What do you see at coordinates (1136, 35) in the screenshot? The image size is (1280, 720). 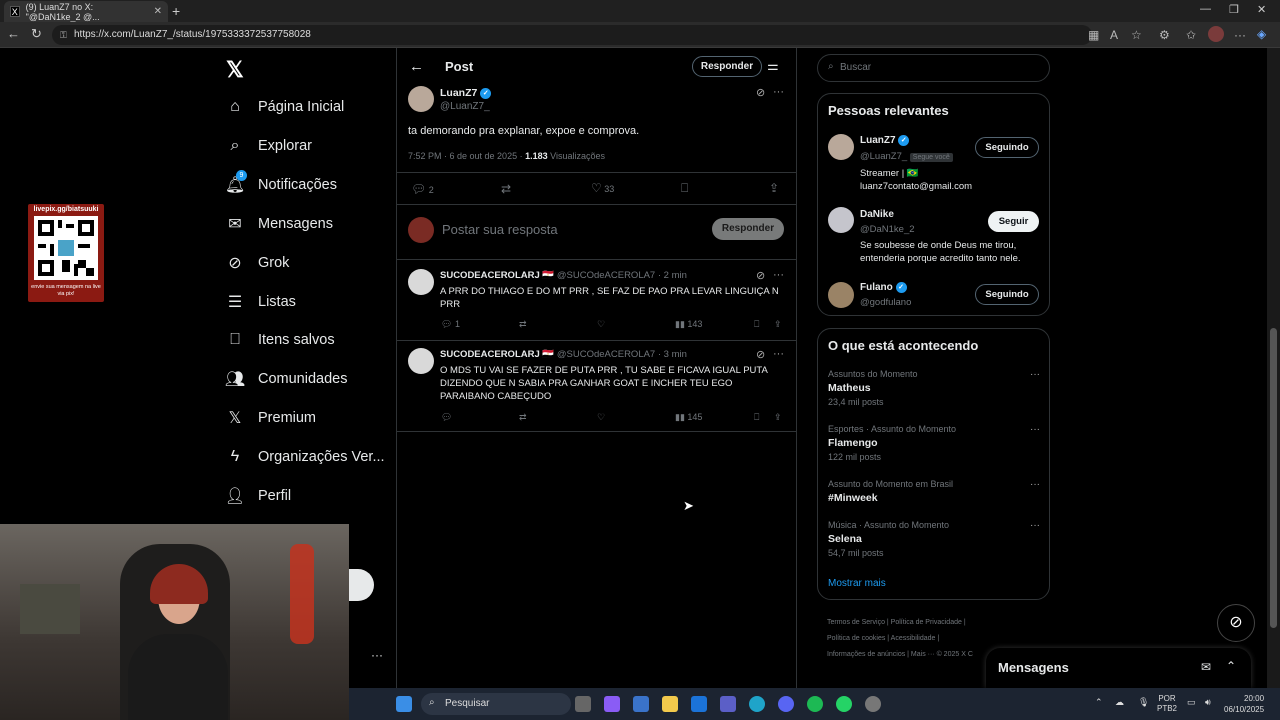 I see `favorite-star-icon: ☆` at bounding box center [1136, 35].